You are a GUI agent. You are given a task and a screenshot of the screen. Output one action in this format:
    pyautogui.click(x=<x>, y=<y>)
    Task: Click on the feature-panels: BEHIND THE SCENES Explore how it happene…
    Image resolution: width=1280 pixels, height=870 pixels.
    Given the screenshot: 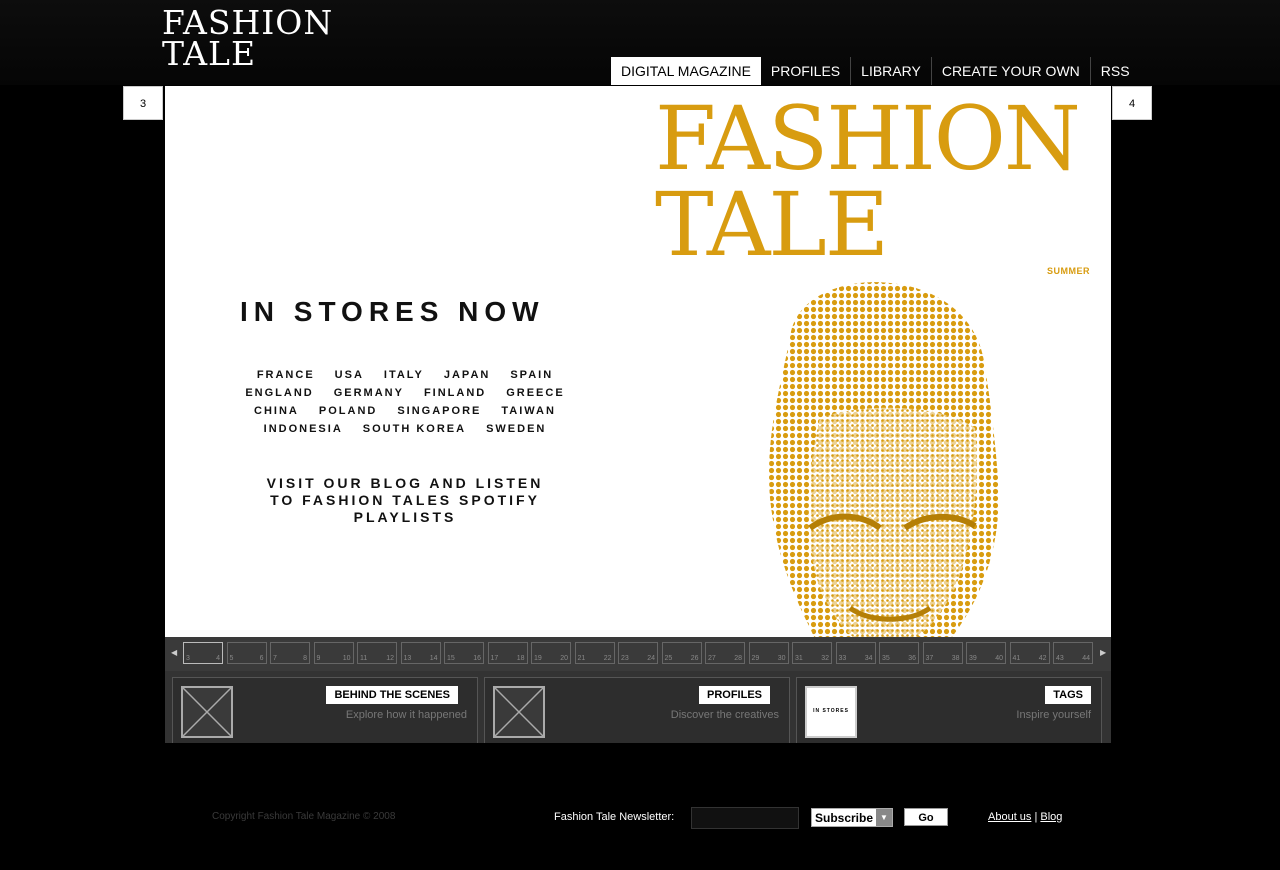 What is the action you would take?
    pyautogui.click(x=638, y=707)
    